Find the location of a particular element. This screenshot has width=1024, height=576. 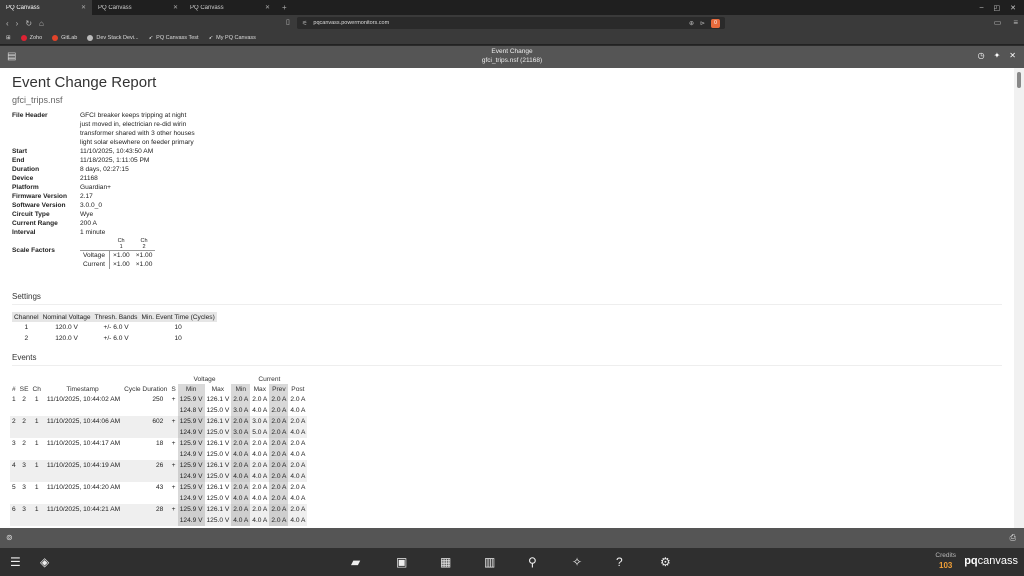

event-row: 124.9 V 125.0 V 3.0 A 5.0 A 2.0 A 4.0 A is located at coordinates (159, 432).